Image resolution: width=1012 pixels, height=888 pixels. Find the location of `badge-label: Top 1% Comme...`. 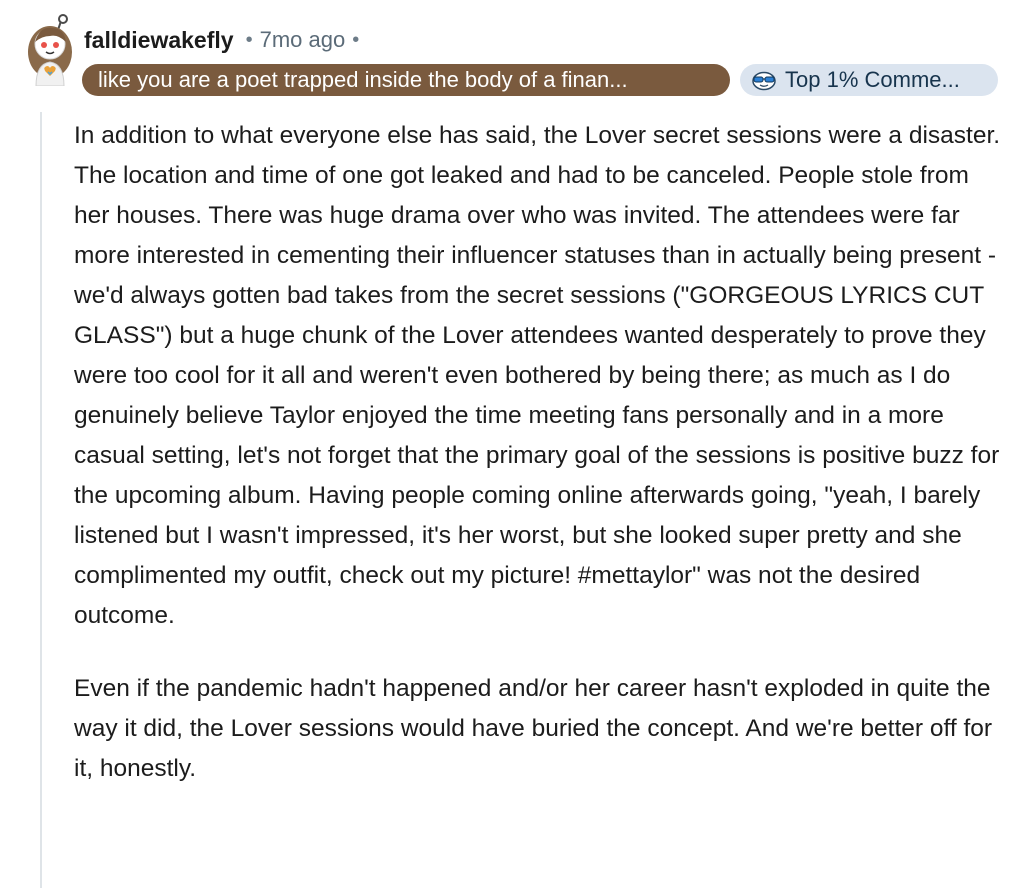

badge-label: Top 1% Comme... is located at coordinates (872, 79).